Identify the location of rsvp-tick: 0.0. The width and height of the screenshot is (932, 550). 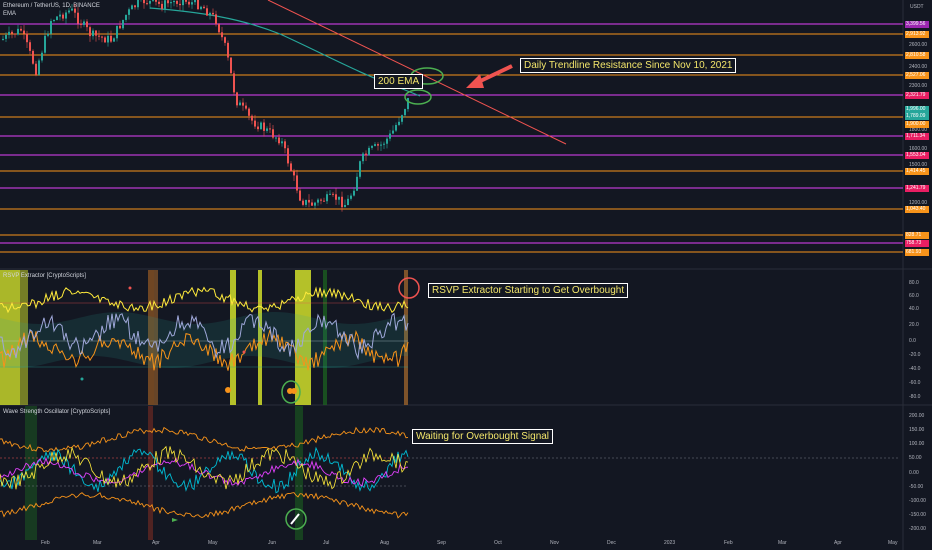
(912, 341).